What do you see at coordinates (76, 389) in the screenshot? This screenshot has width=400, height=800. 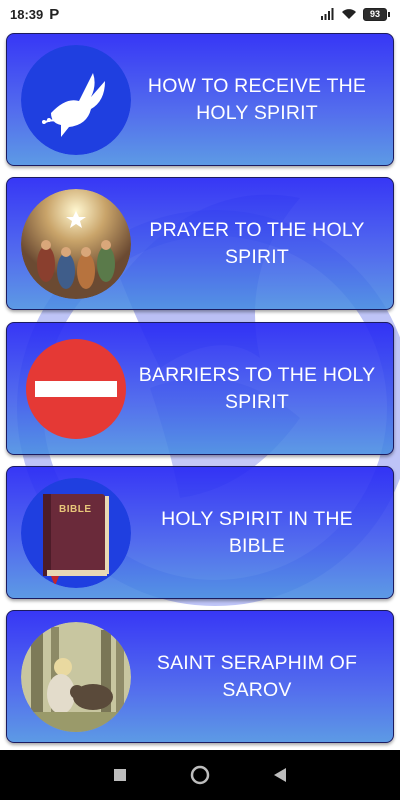 I see `no-entry-icon` at bounding box center [76, 389].